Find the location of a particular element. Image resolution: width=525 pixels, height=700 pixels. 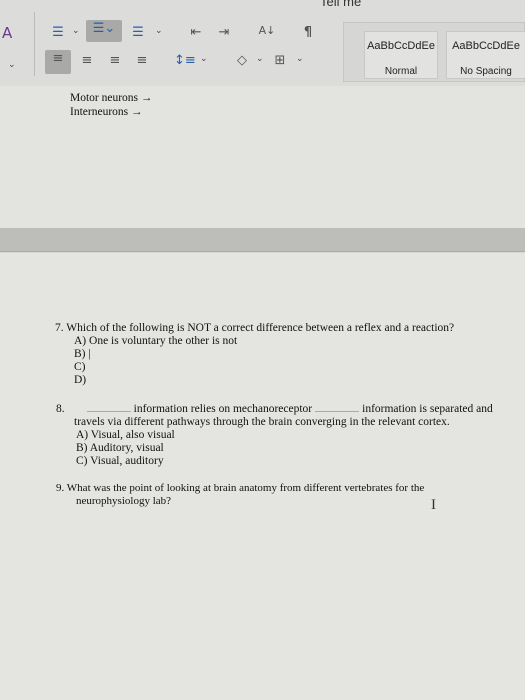

shading-icon: ◇ is located at coordinates (242, 61).